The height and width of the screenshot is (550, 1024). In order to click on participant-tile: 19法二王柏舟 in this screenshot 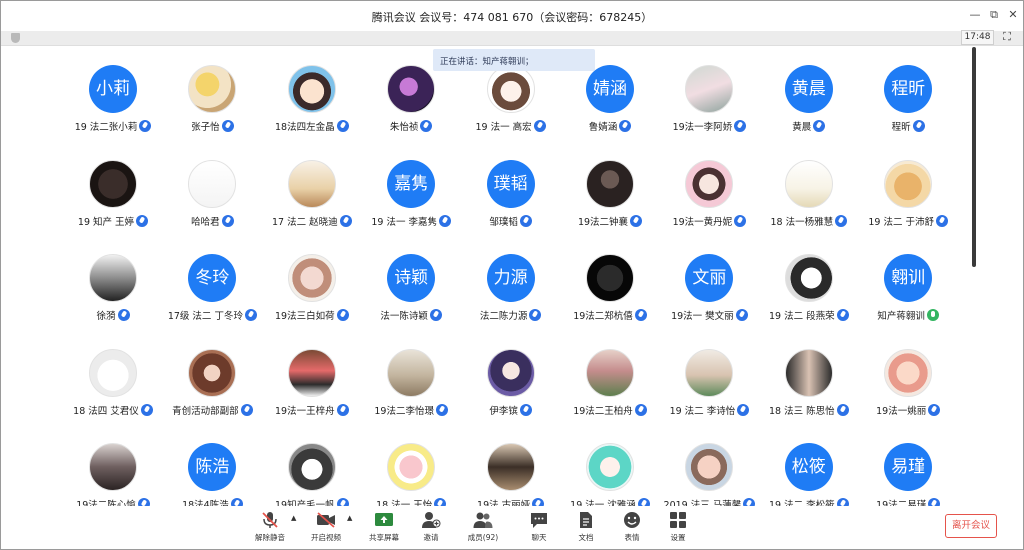, I will do `click(610, 383)`.